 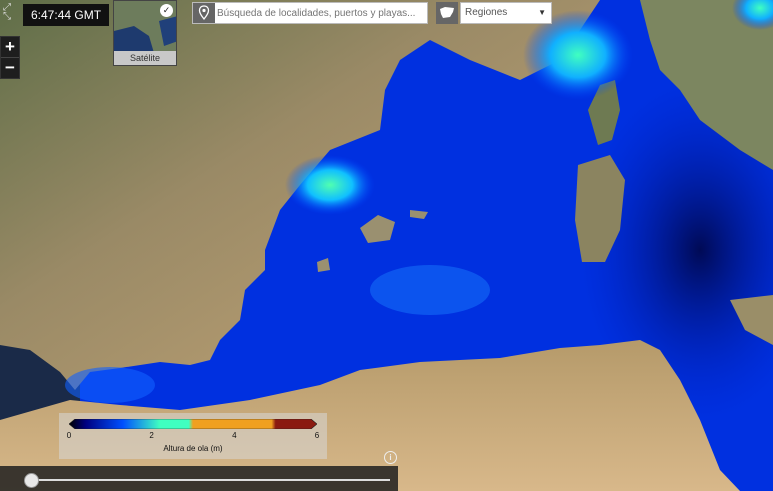 I want to click on region-selector: Regiones ▼, so click(x=494, y=13).